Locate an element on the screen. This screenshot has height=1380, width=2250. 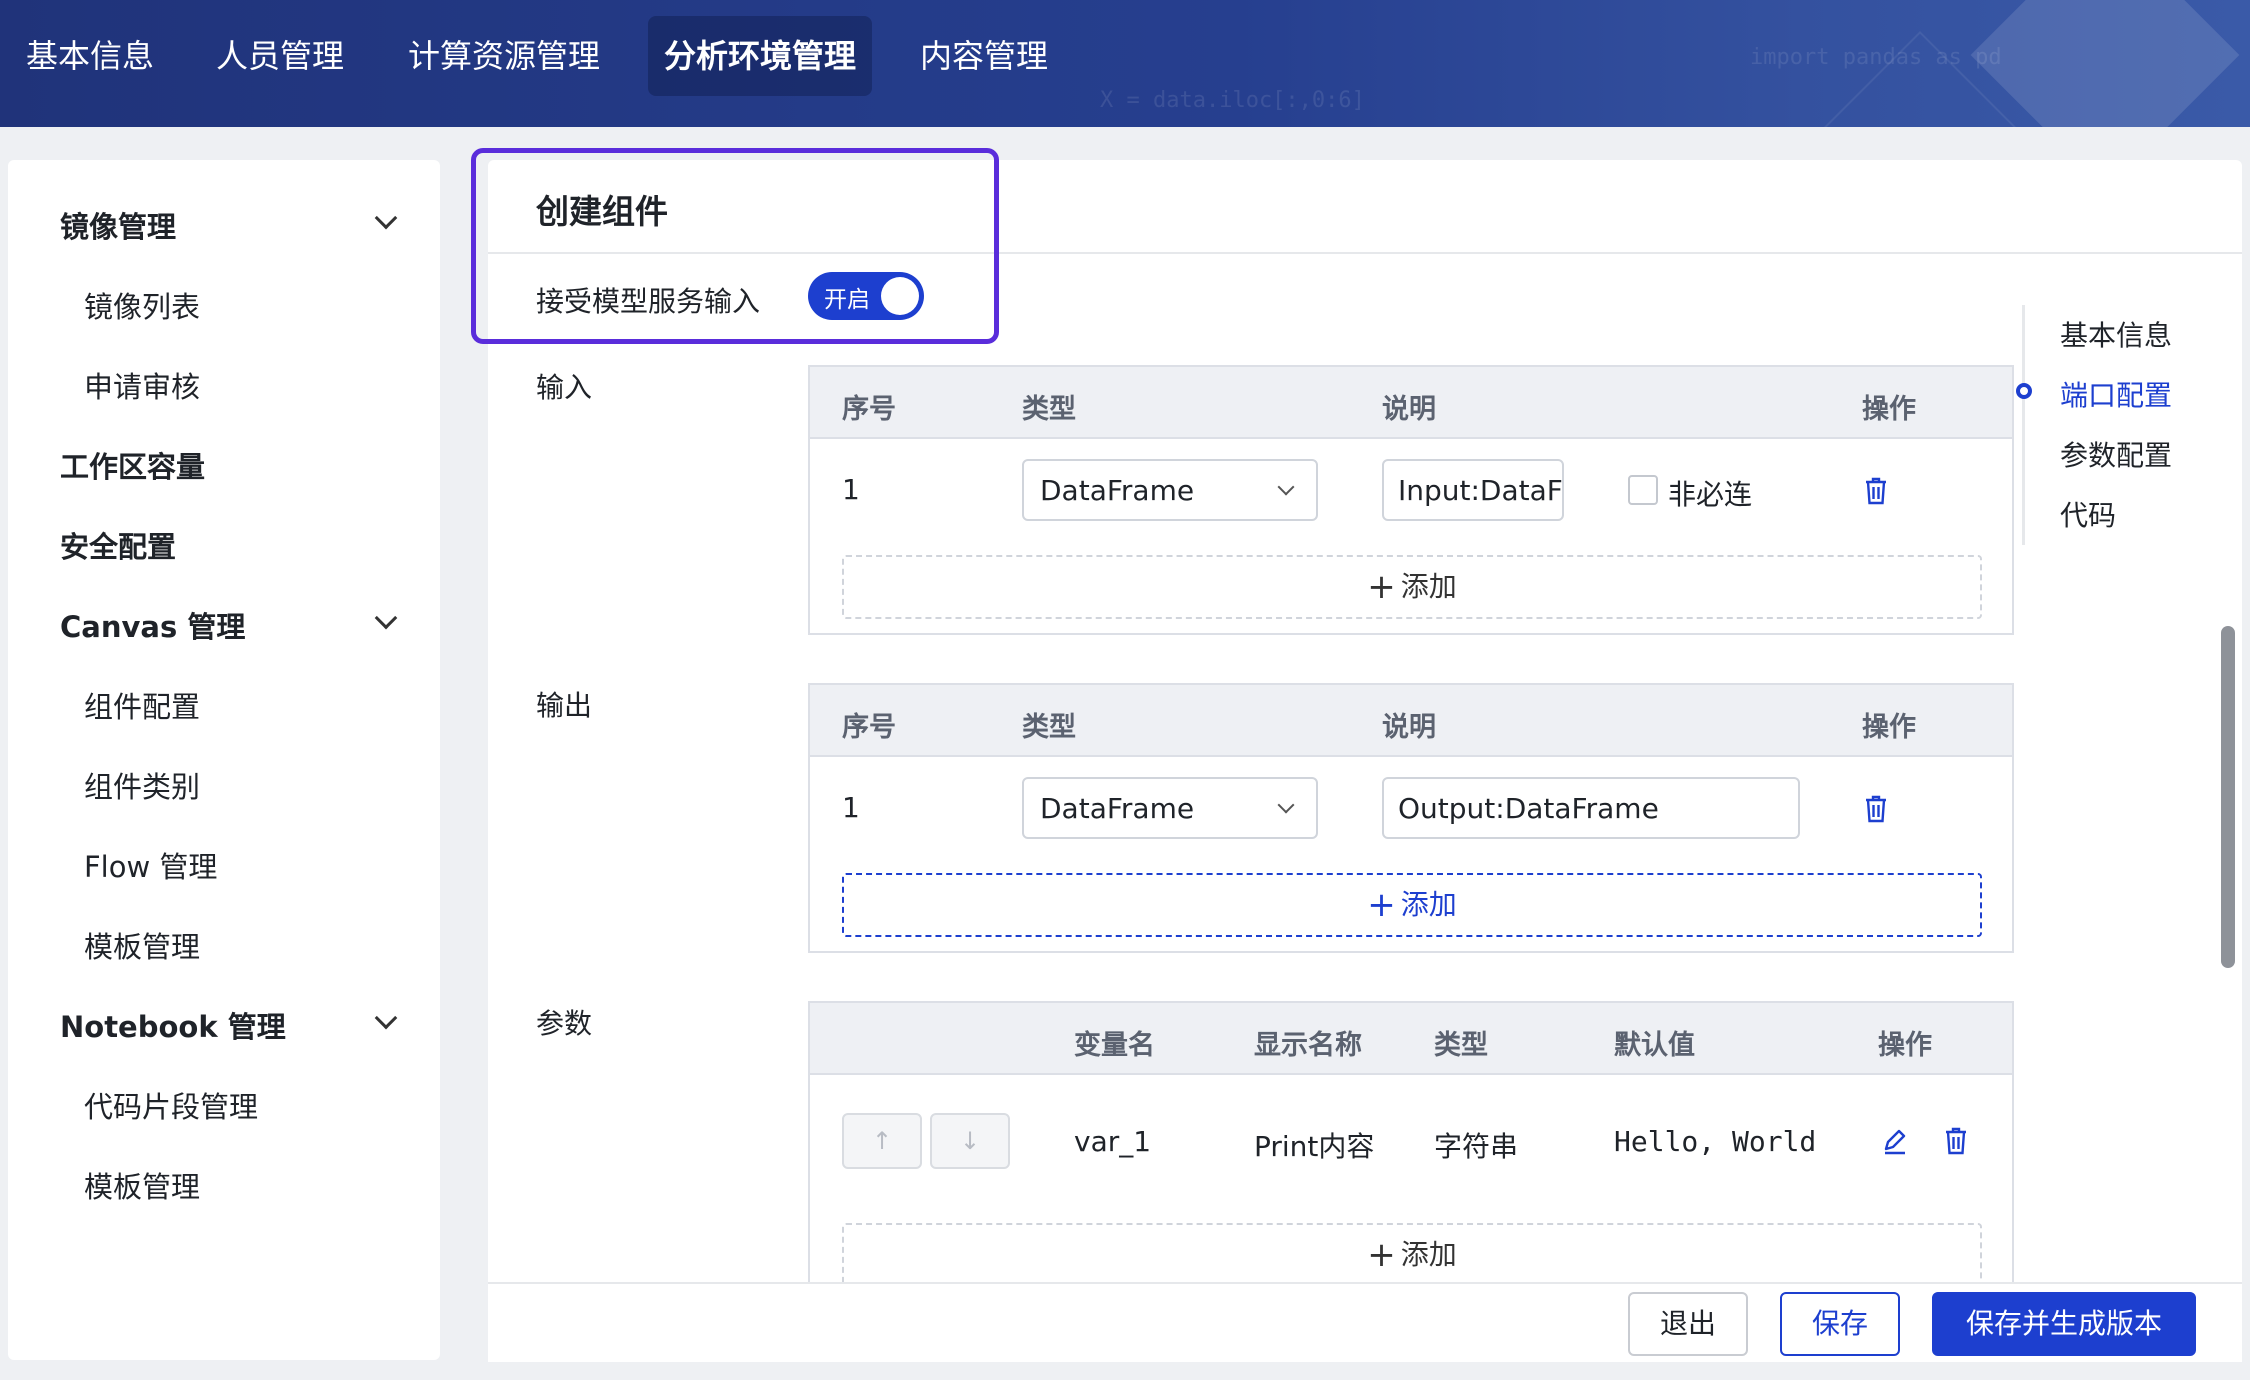
input-value: Input:DataFrame is located at coordinates (1480, 490).